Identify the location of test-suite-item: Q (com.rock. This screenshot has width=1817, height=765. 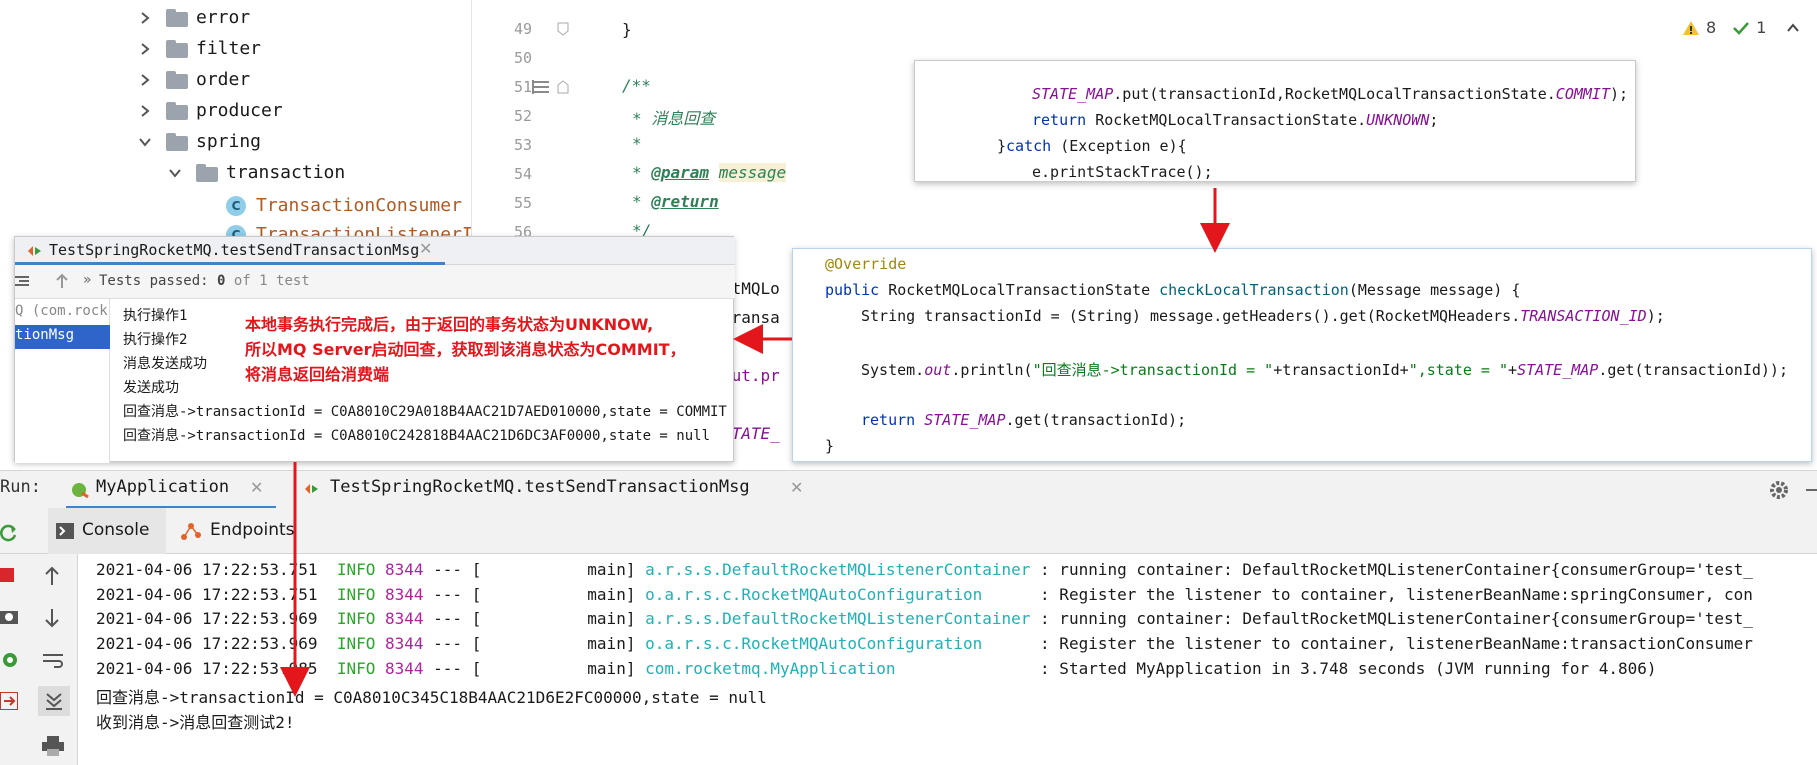
(61, 311).